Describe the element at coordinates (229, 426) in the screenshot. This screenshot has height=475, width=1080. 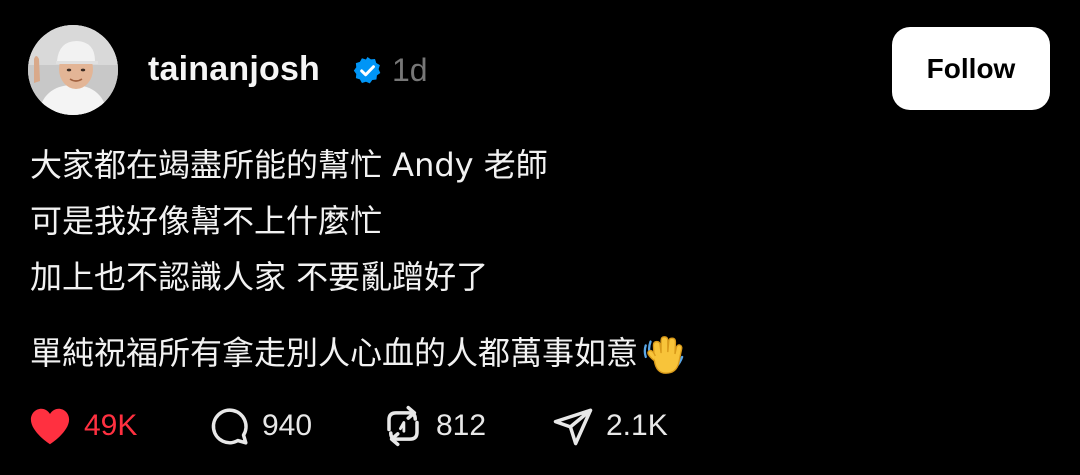
I see `comment-icon` at that location.